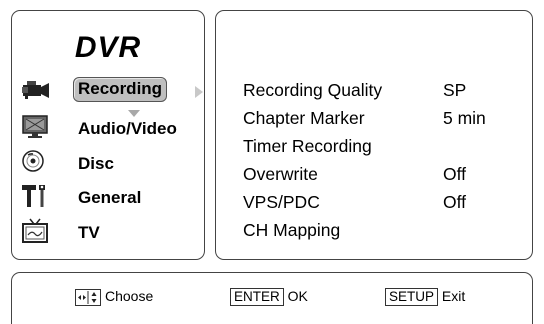 This screenshot has height=324, width=544. What do you see at coordinates (89, 232) in the screenshot?
I see `menu-label-tv: TV` at bounding box center [89, 232].